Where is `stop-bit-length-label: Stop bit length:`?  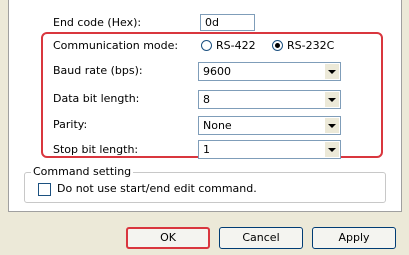
stop-bit-length-label: Stop bit length: is located at coordinates (96, 149).